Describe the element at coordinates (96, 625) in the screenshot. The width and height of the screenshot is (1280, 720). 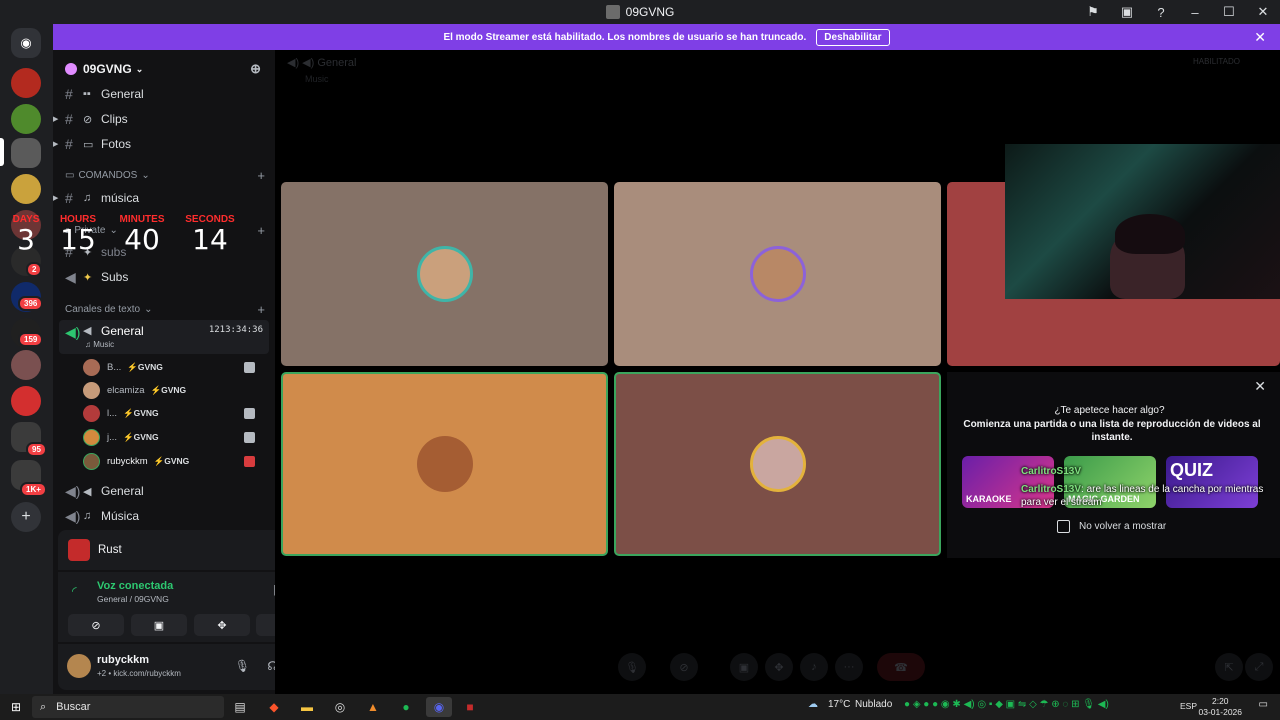
I see `camera-off-button: ⊘` at that location.